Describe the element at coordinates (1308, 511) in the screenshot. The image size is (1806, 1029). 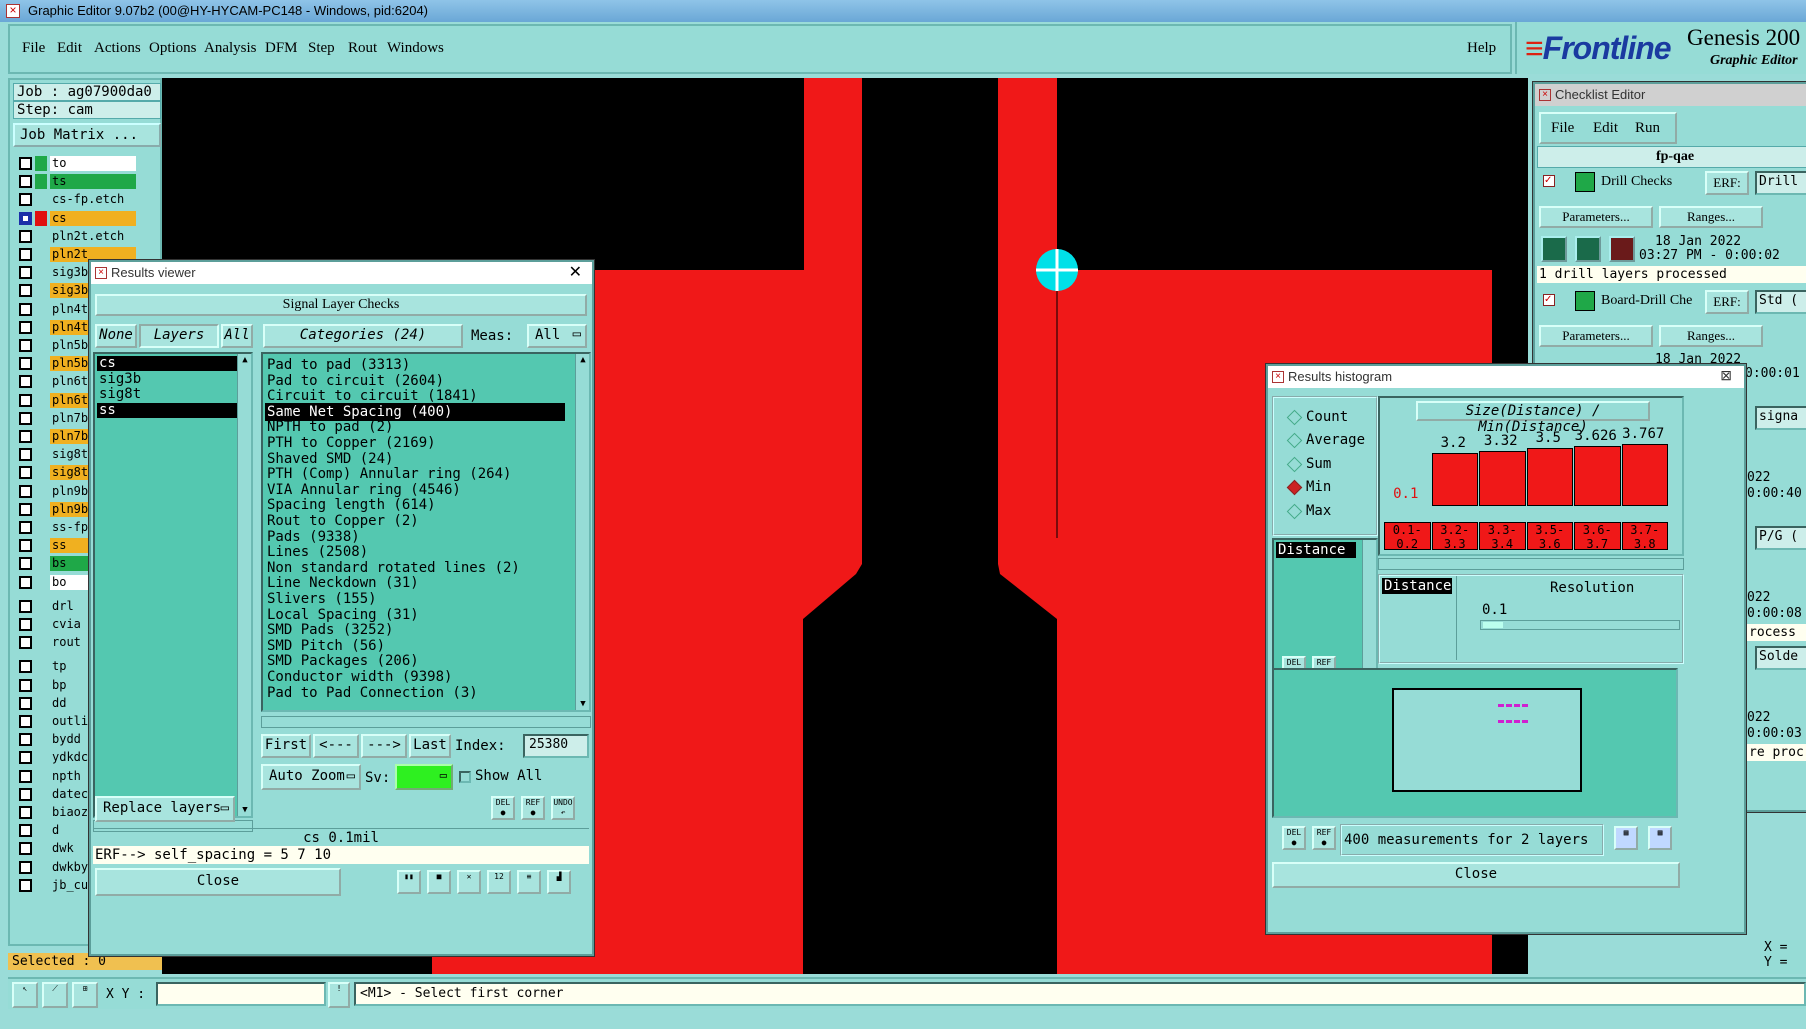
I see `mode-radio-max: Max` at that location.